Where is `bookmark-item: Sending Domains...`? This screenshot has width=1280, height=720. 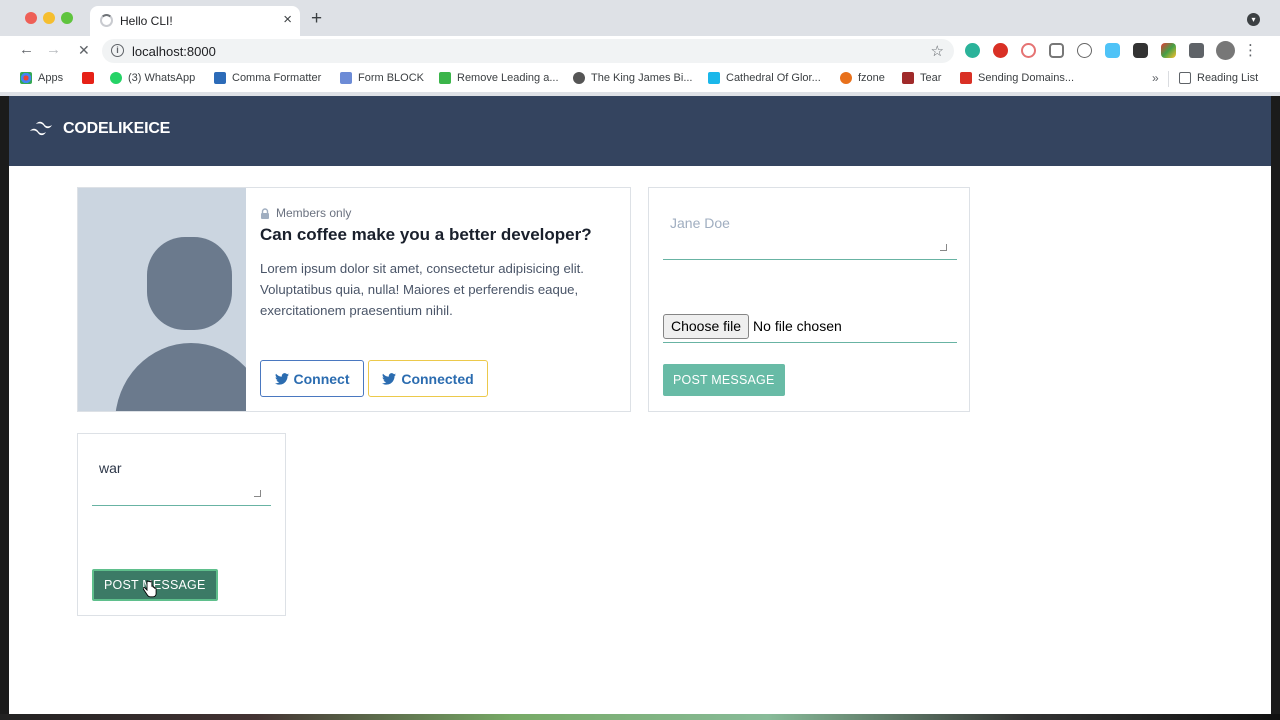 bookmark-item: Sending Domains... is located at coordinates (1017, 78).